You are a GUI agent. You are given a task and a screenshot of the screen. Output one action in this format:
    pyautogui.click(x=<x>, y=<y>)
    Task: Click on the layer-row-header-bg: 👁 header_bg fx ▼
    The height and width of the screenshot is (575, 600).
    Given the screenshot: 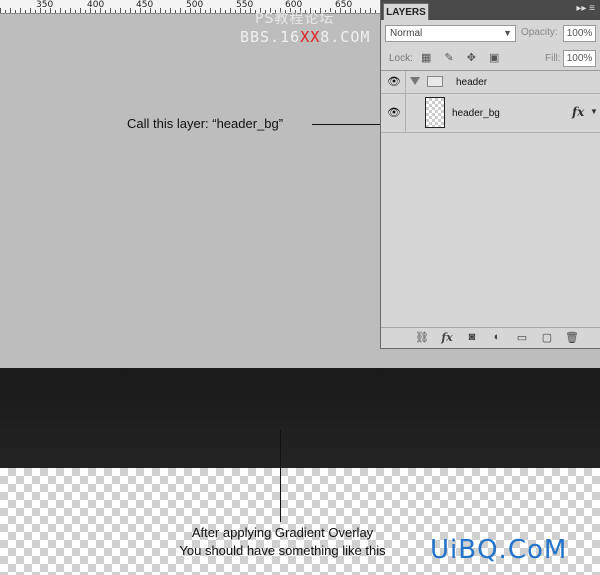 What is the action you would take?
    pyautogui.click(x=490, y=113)
    